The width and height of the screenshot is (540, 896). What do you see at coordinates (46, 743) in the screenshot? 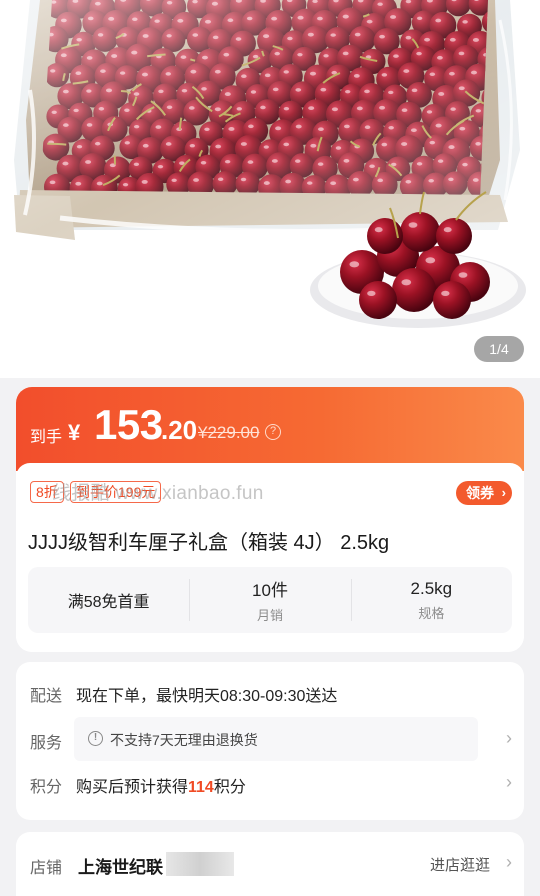
I see `service-label: 服务` at bounding box center [46, 743].